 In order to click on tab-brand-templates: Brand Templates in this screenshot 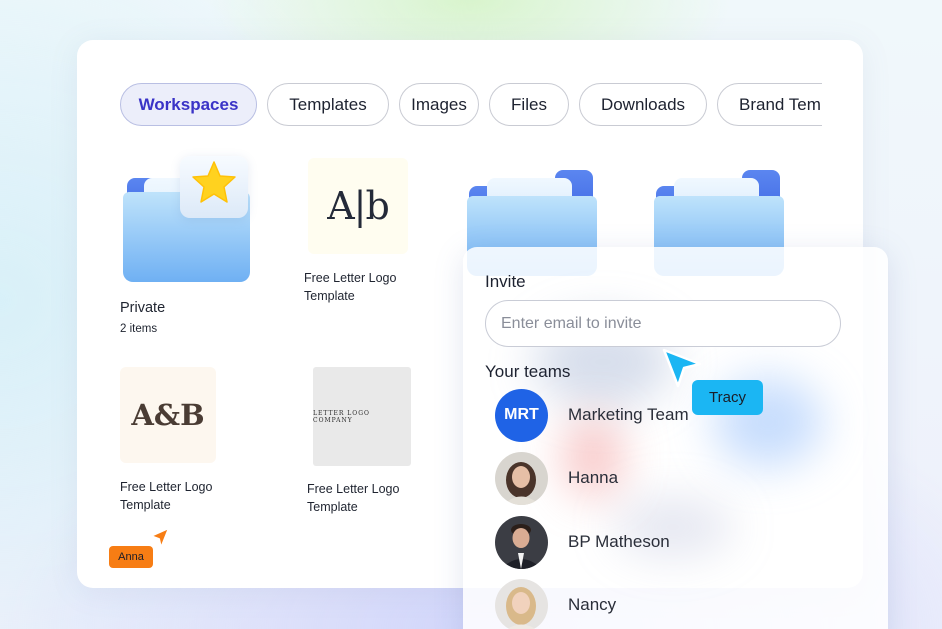, I will do `click(769, 104)`.